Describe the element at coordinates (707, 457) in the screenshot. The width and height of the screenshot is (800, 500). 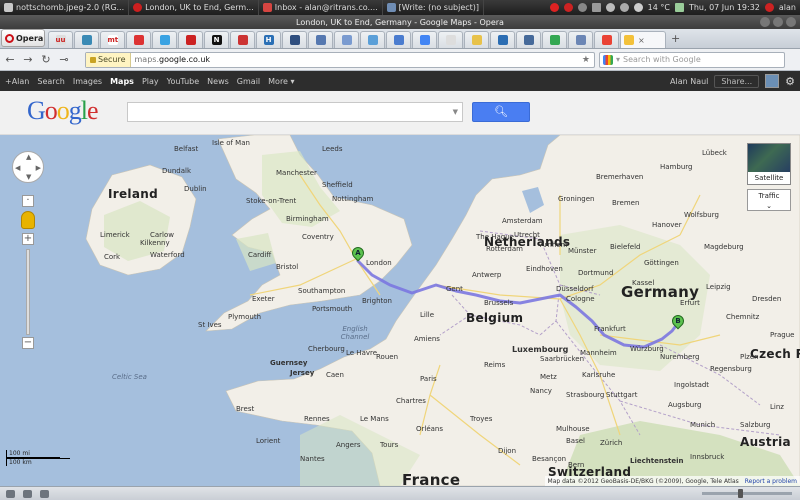
I see `city-label: Innsbruck` at that location.